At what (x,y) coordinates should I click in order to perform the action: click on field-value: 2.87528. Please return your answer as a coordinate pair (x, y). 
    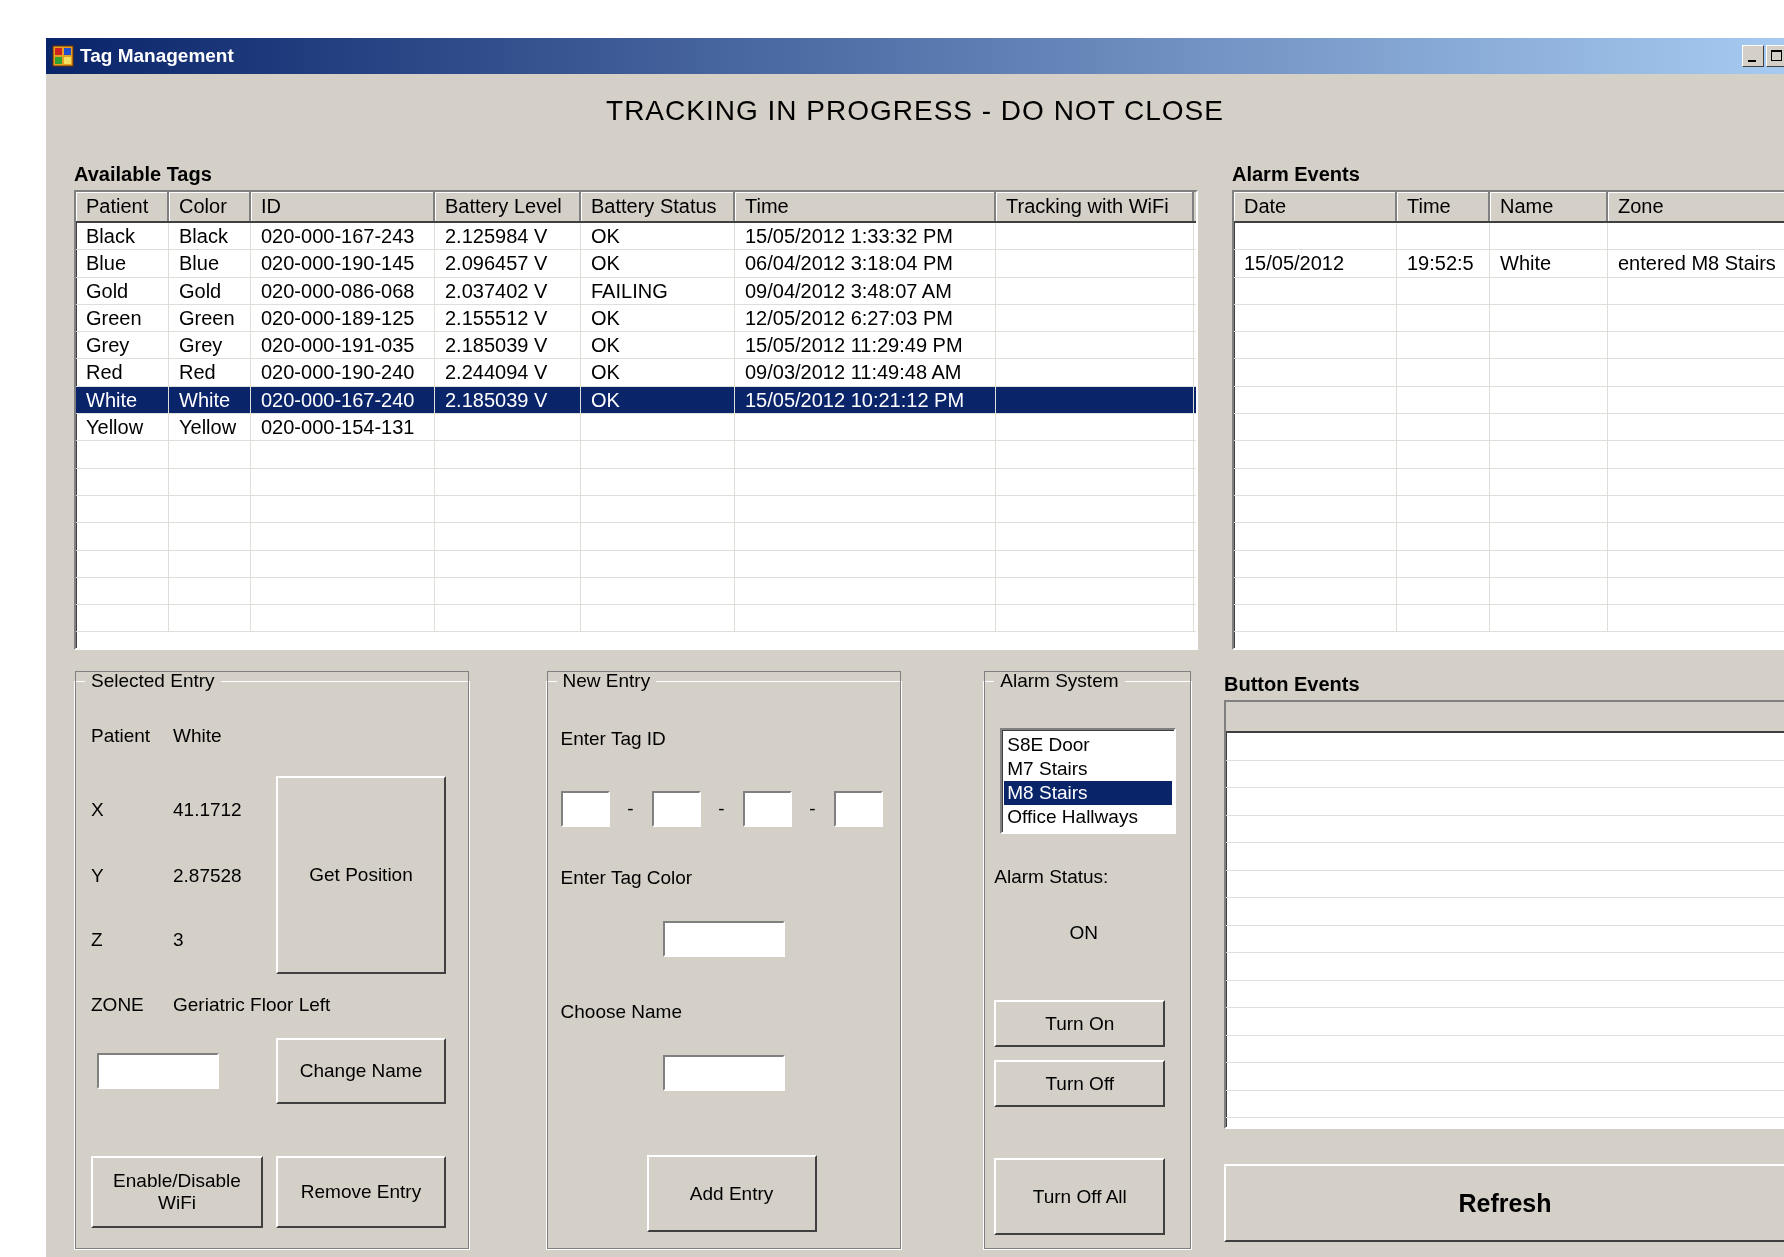
    Looking at the image, I should click on (208, 876).